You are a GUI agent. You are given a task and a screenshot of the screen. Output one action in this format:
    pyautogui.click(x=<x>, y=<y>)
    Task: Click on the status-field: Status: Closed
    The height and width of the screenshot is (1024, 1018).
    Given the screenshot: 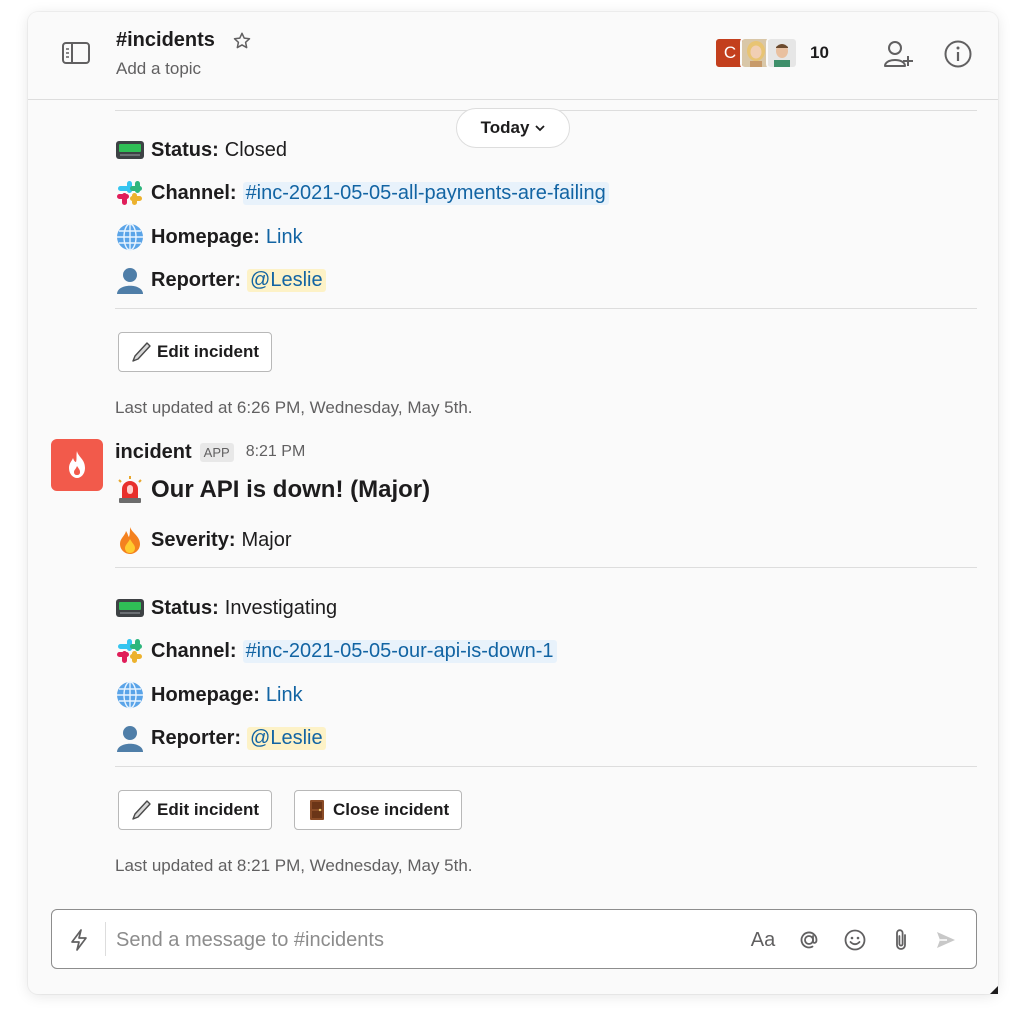 What is the action you would take?
    pyautogui.click(x=201, y=150)
    